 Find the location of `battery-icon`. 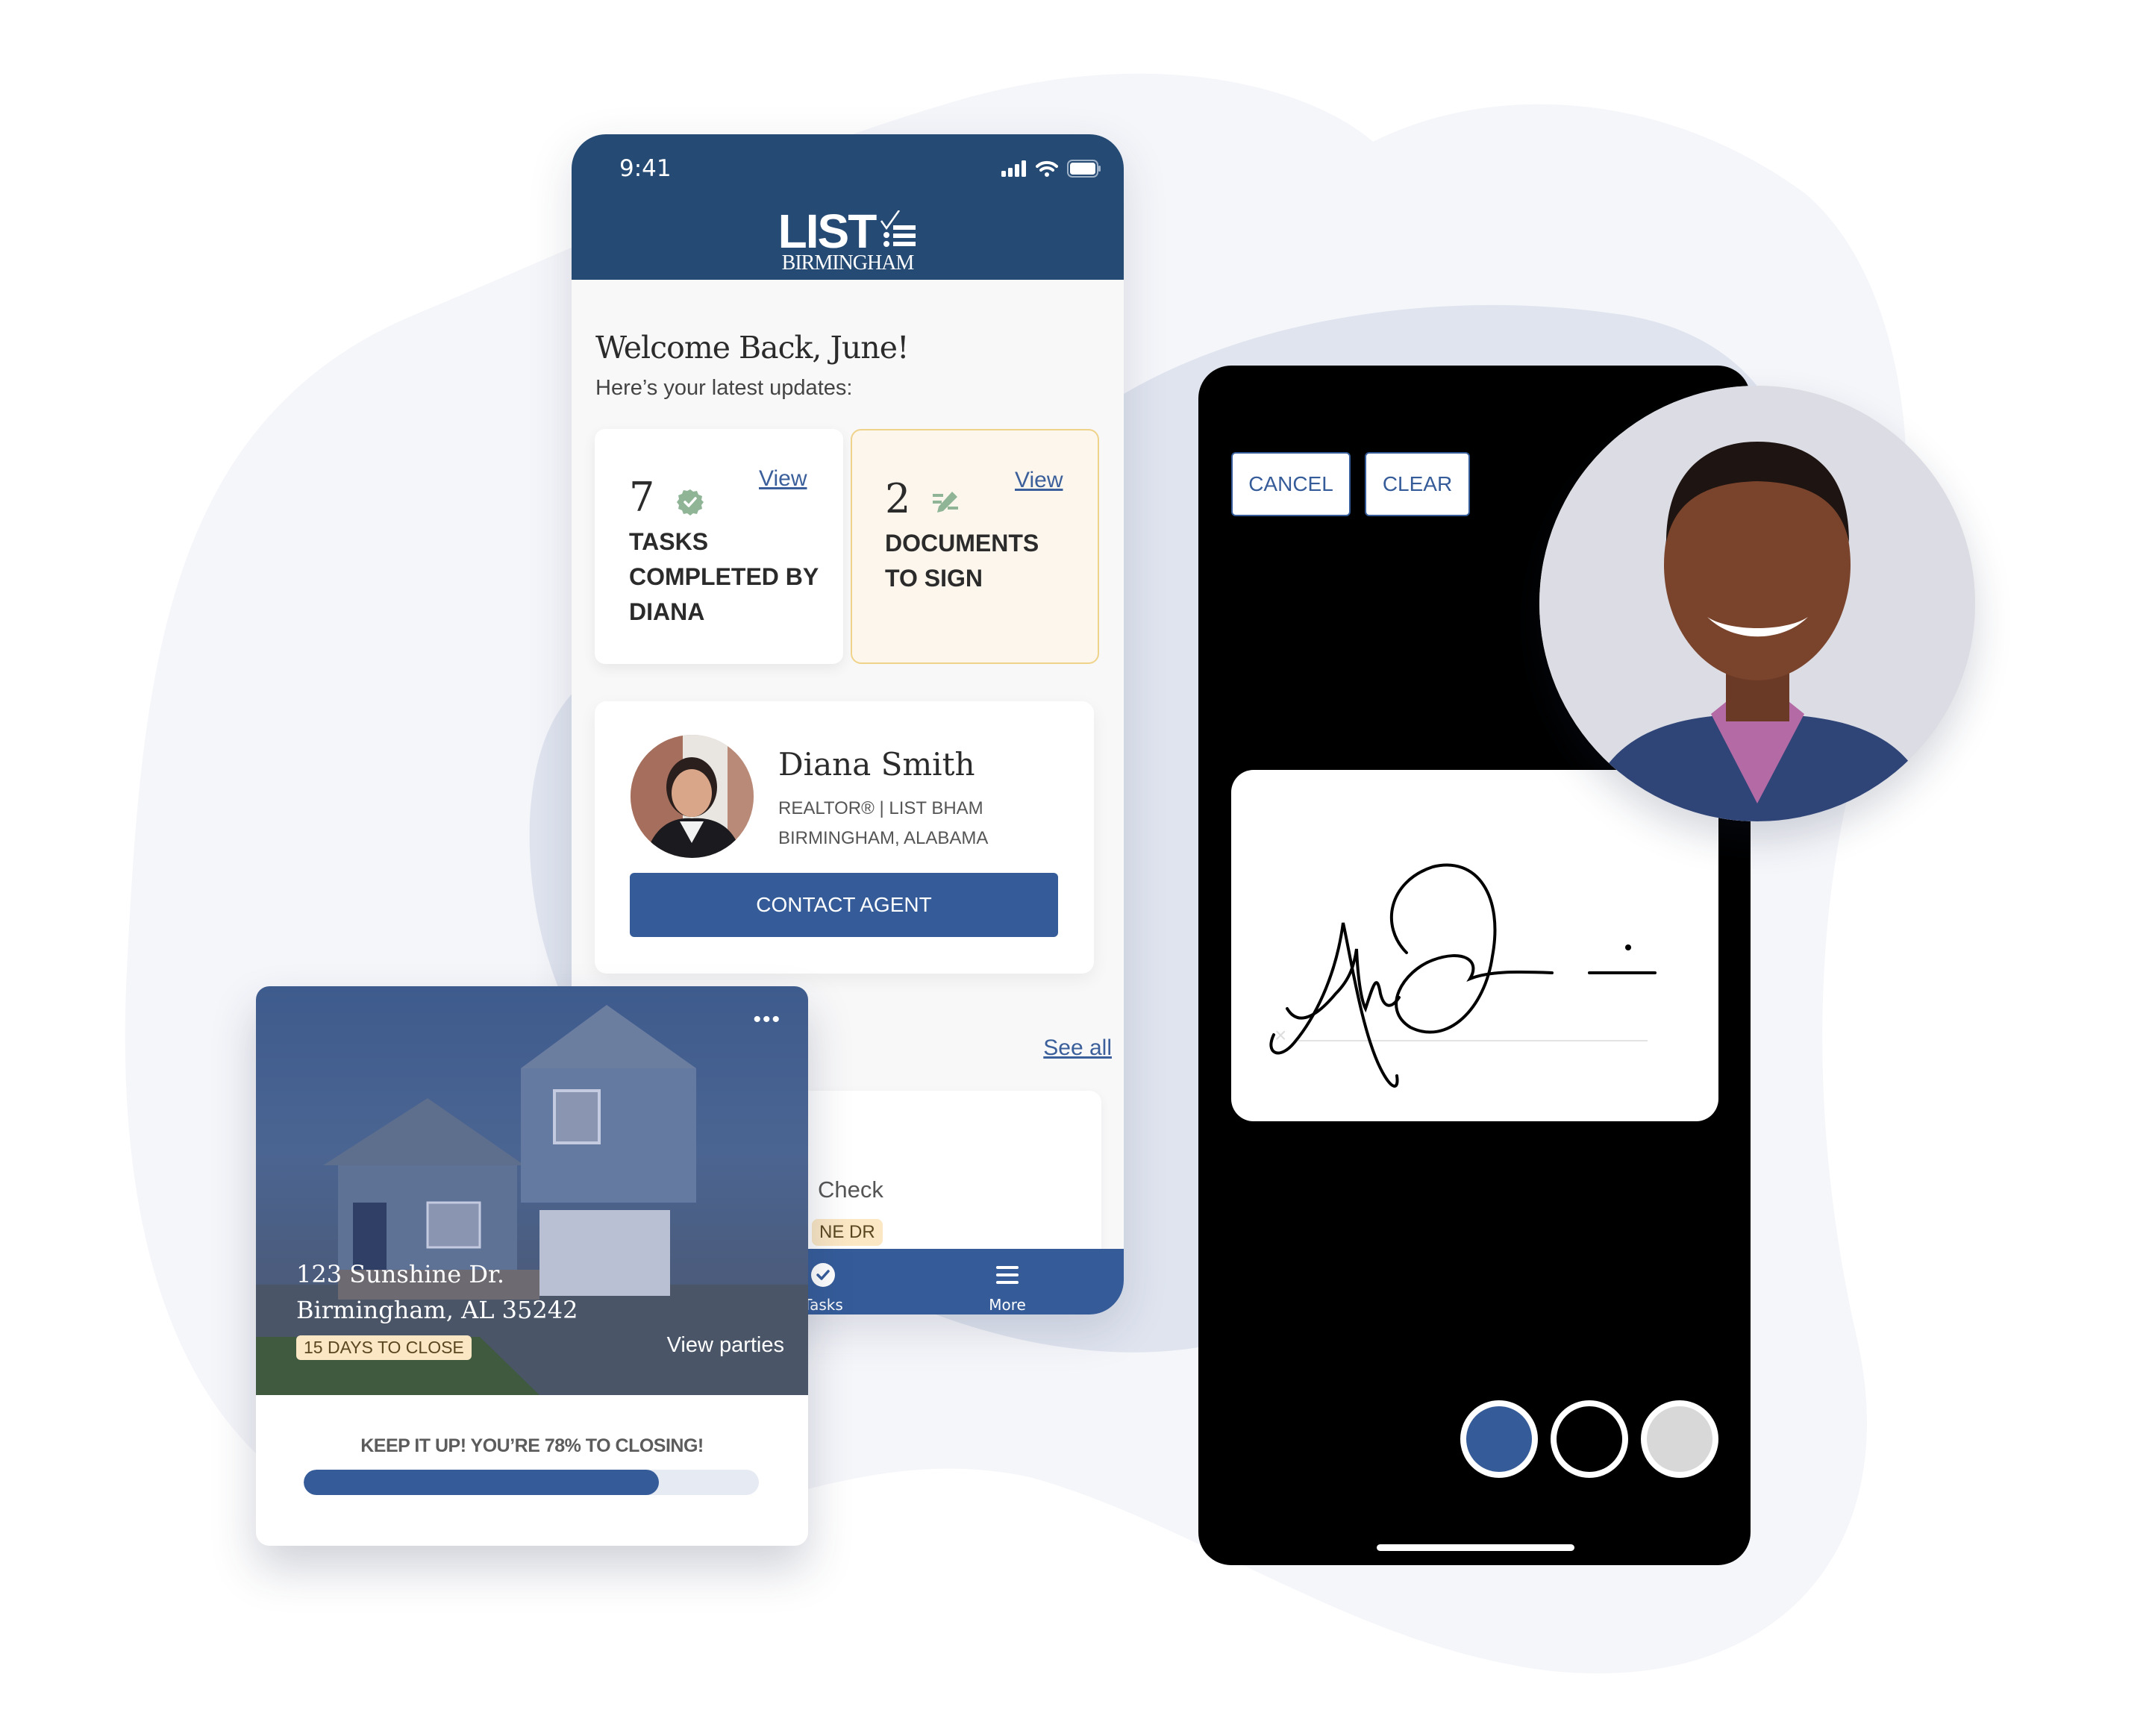

battery-icon is located at coordinates (1084, 169).